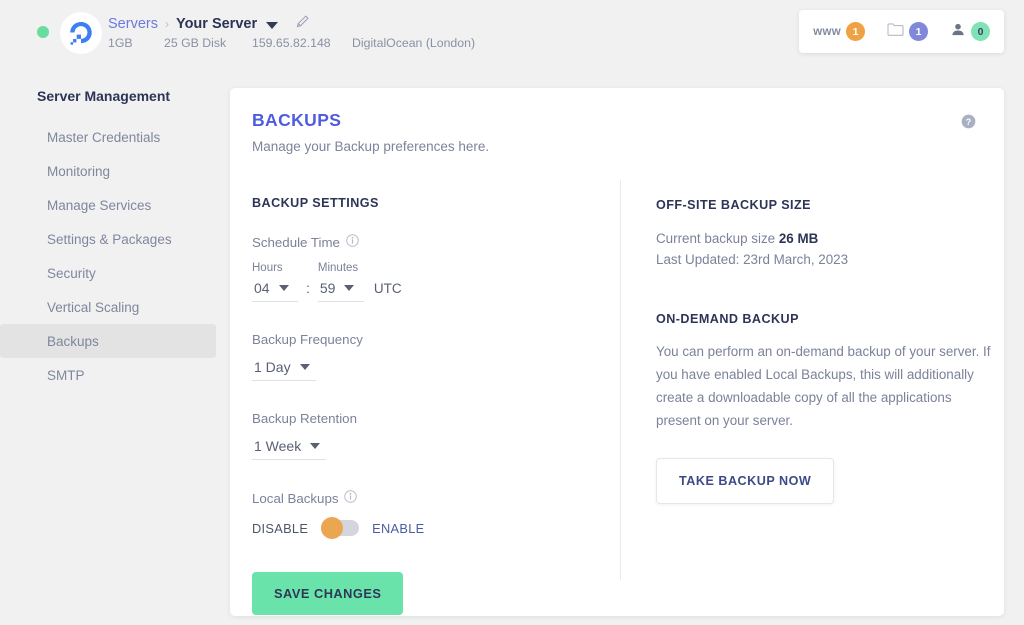  What do you see at coordinates (297, 120) in the screenshot?
I see `page-title: BACKUPS` at bounding box center [297, 120].